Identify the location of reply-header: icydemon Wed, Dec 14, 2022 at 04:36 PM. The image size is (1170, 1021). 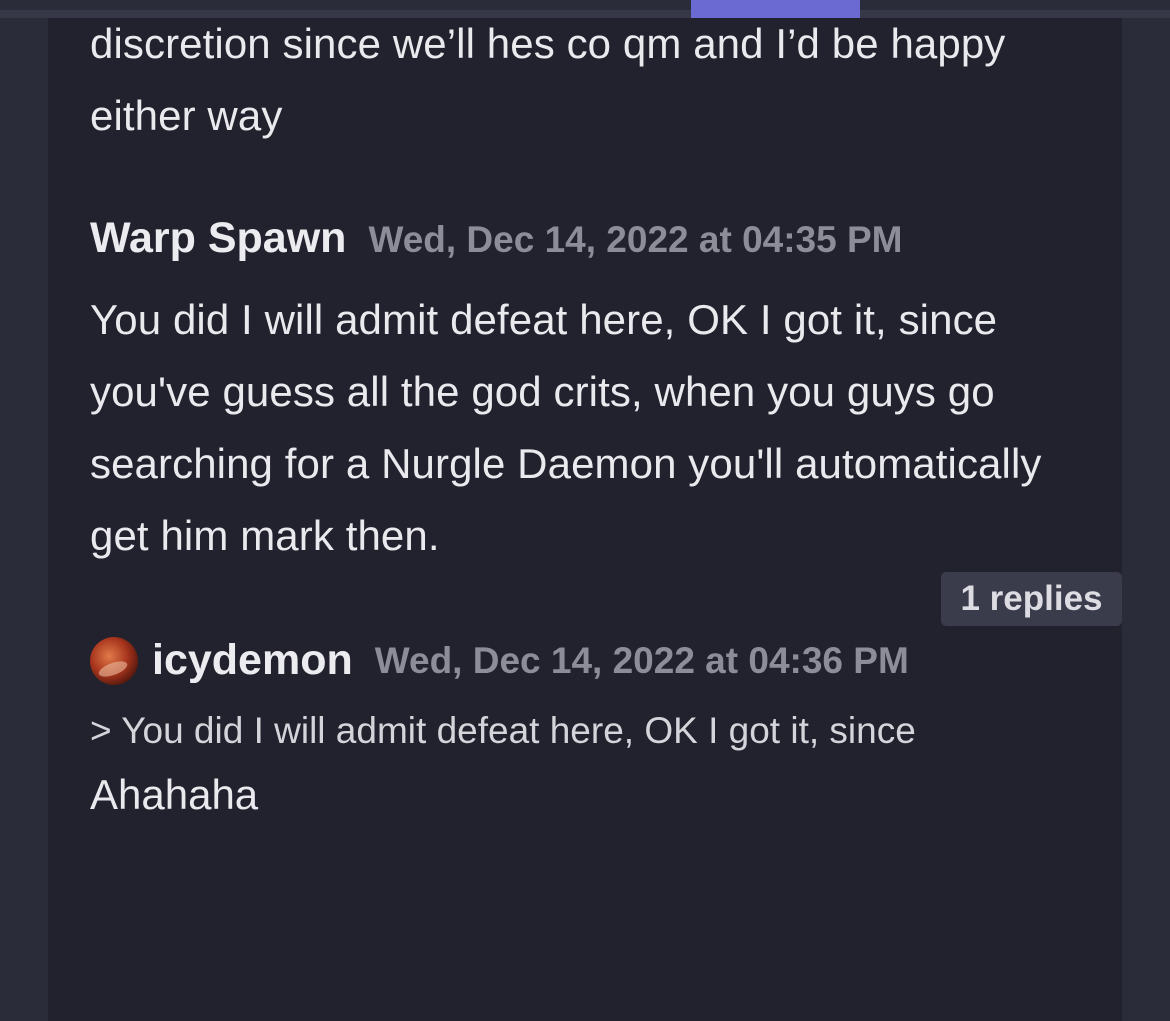
(499, 660).